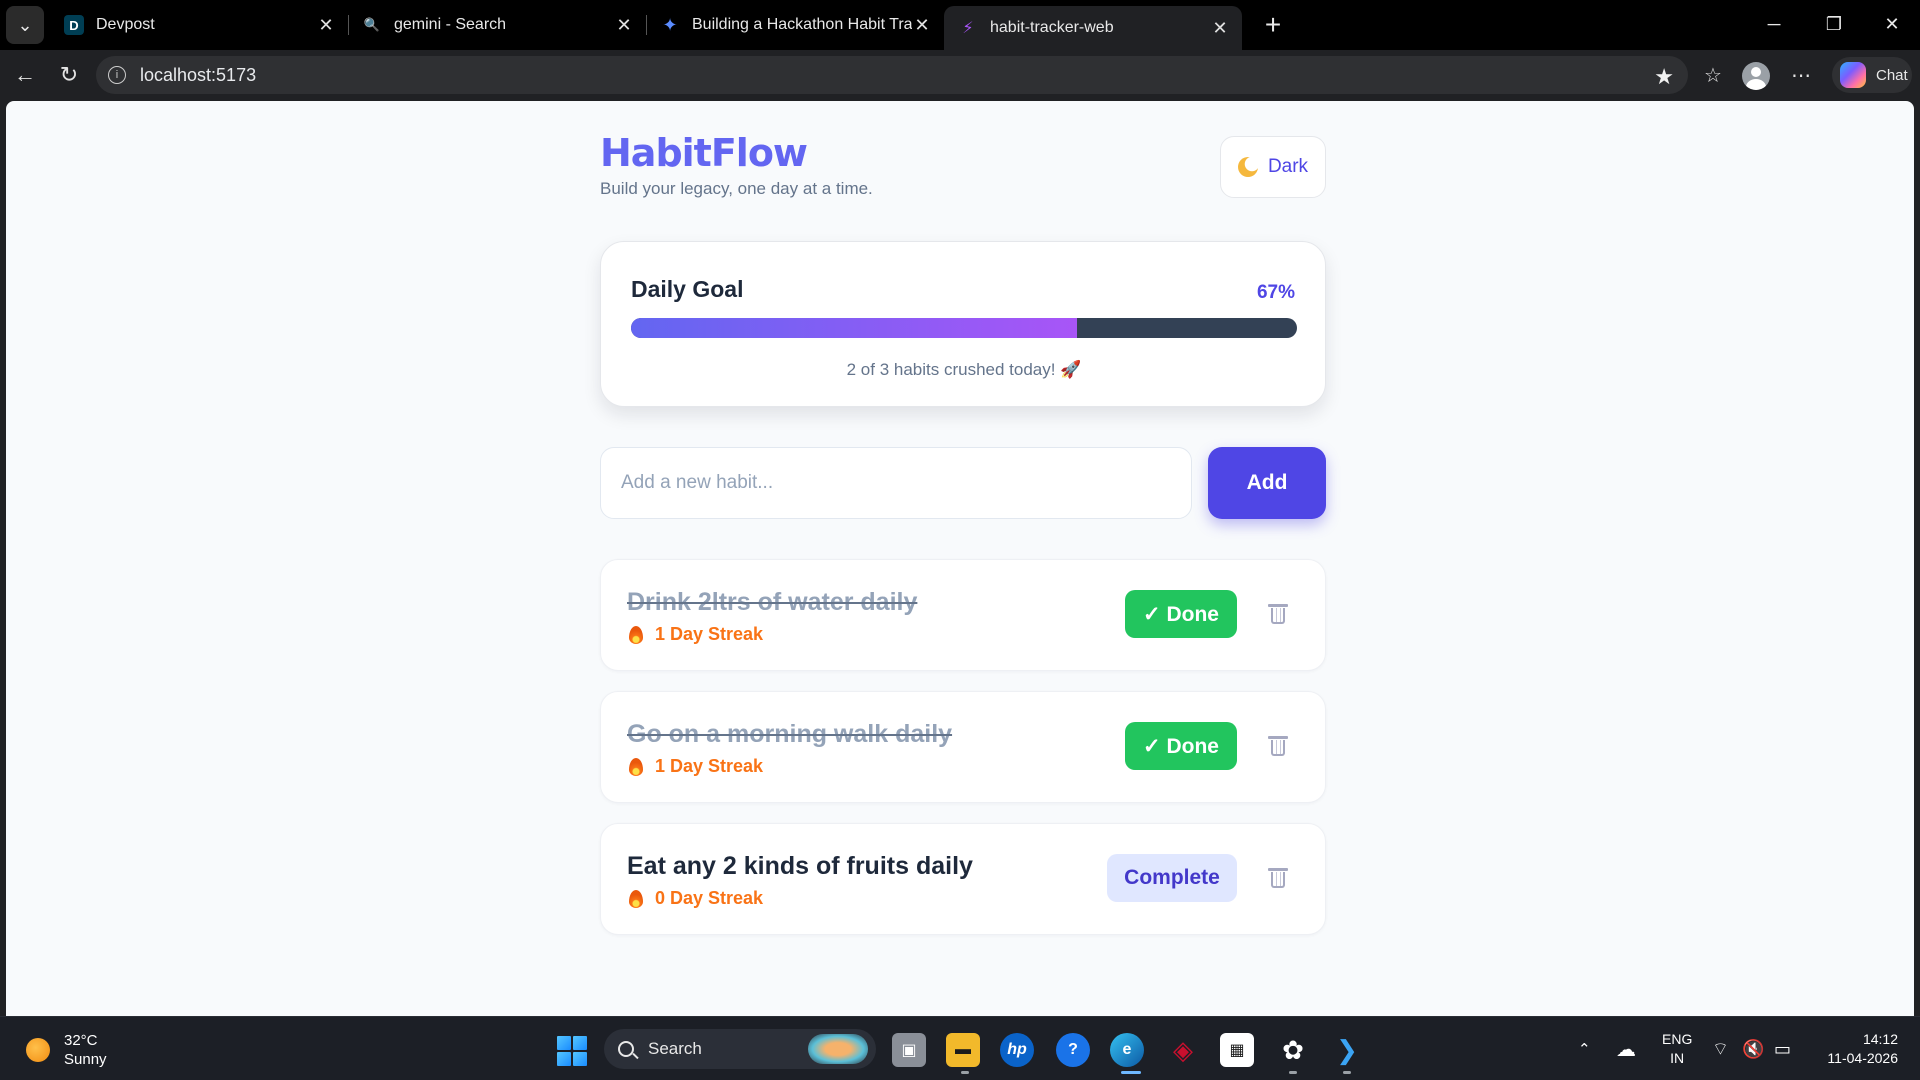  Describe the element at coordinates (1275, 292) in the screenshot. I see `daily-goal-percent: 67%` at that location.